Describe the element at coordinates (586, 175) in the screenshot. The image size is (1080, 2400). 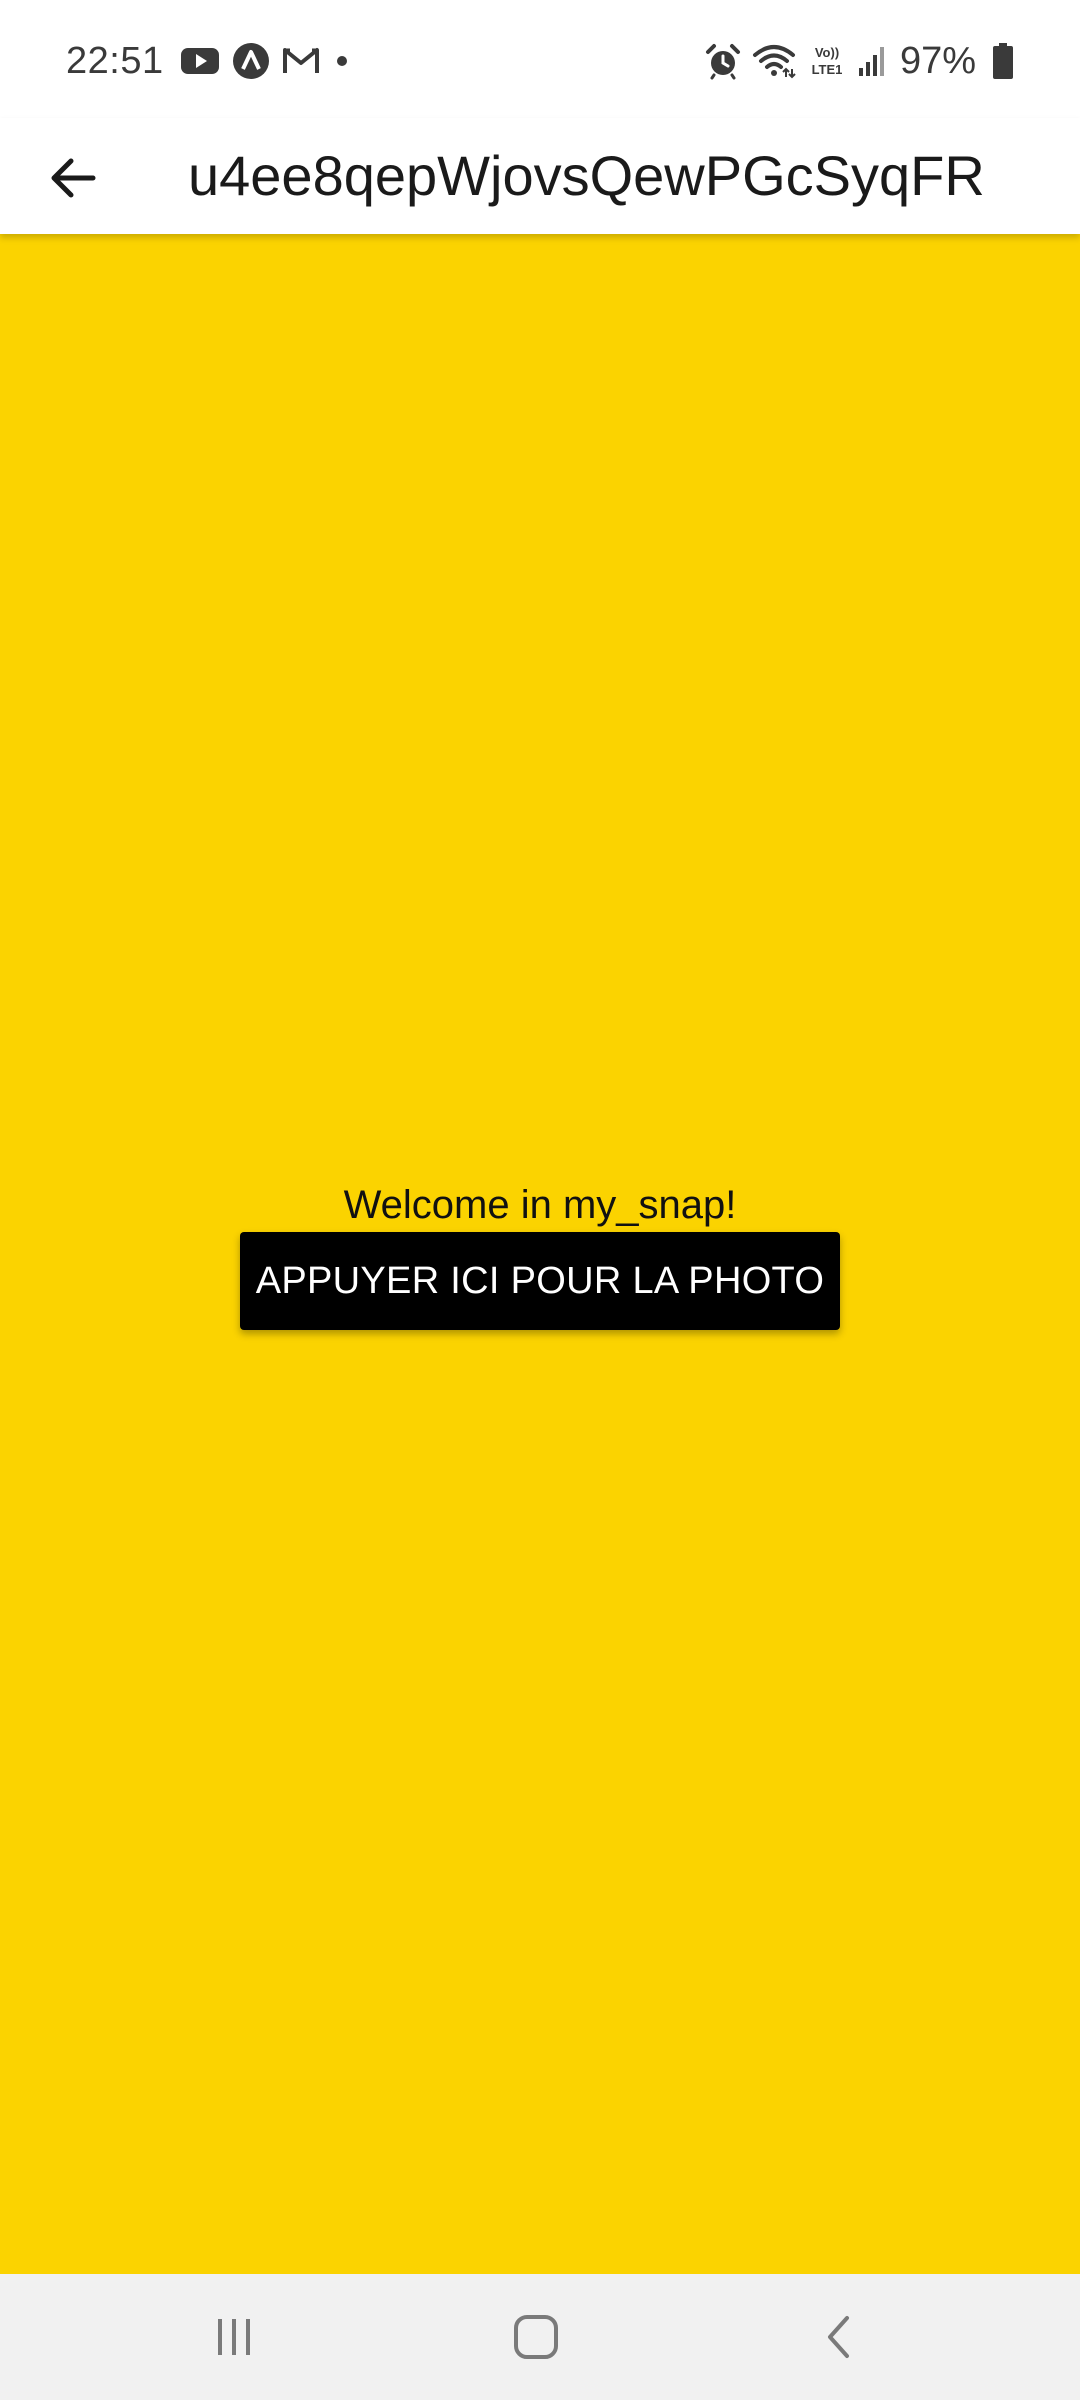
I see `page-title: u4ee8qepWjovsQewPGcSyqFR` at that location.